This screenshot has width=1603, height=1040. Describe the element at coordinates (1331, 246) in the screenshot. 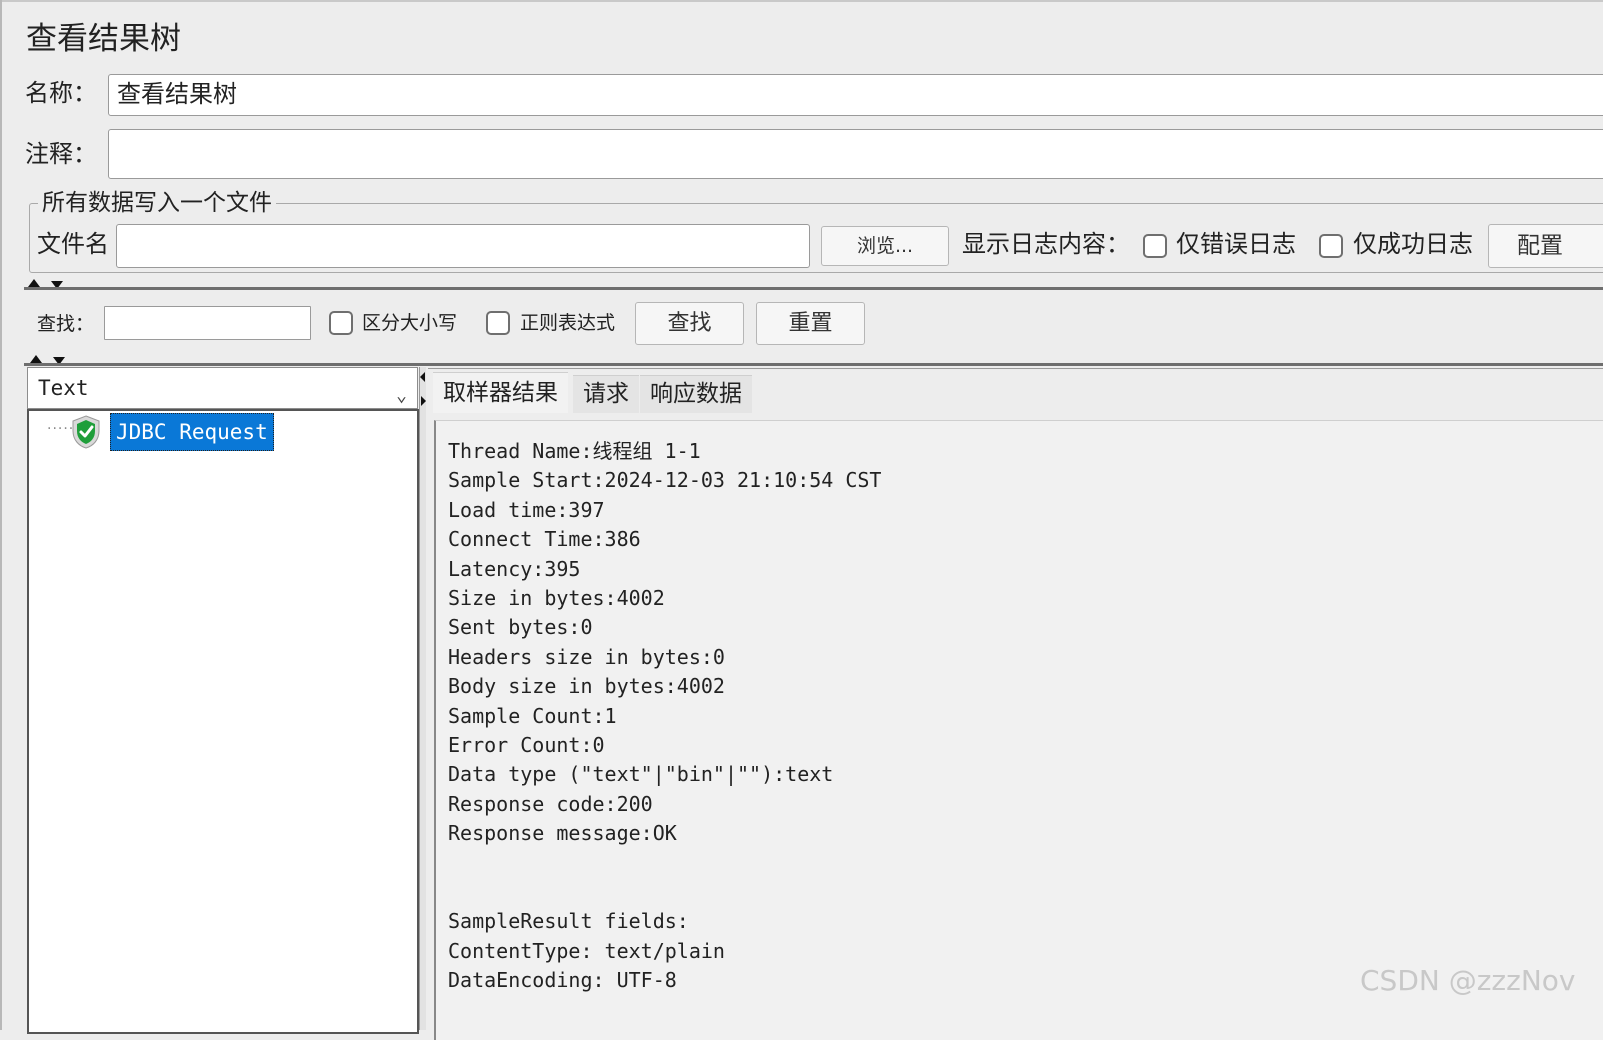

I see `success-only-checkbox` at that location.